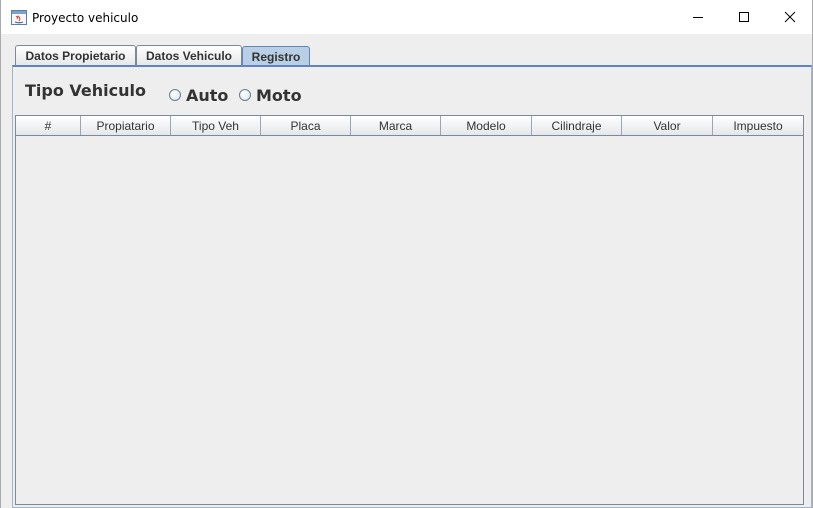 The image size is (813, 508). Describe the element at coordinates (667, 125) in the screenshot. I see `column-header-valor: Valor` at that location.